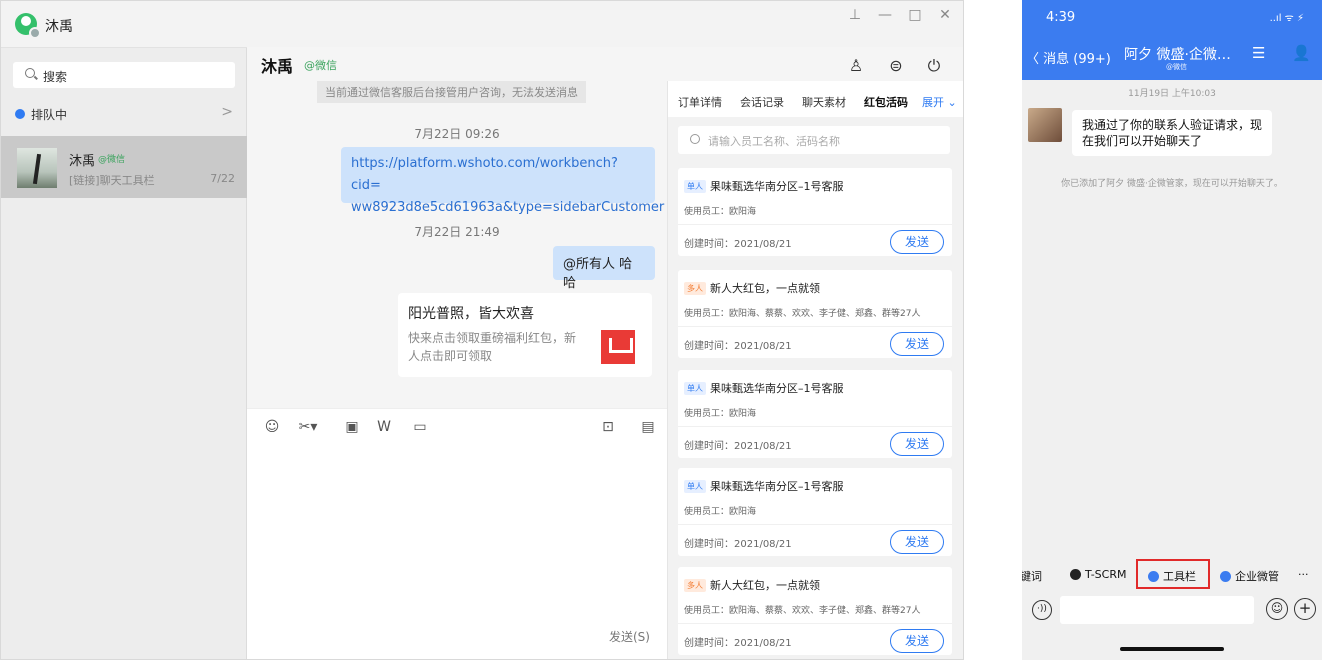  I want to click on sidebar-toggle-icon: ▤, so click(648, 427).